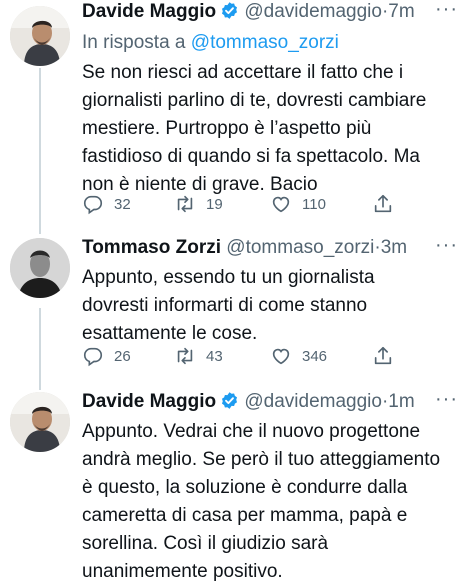 This screenshot has height=586, width=468. What do you see at coordinates (401, 401) in the screenshot?
I see `timestamp: 1m` at bounding box center [401, 401].